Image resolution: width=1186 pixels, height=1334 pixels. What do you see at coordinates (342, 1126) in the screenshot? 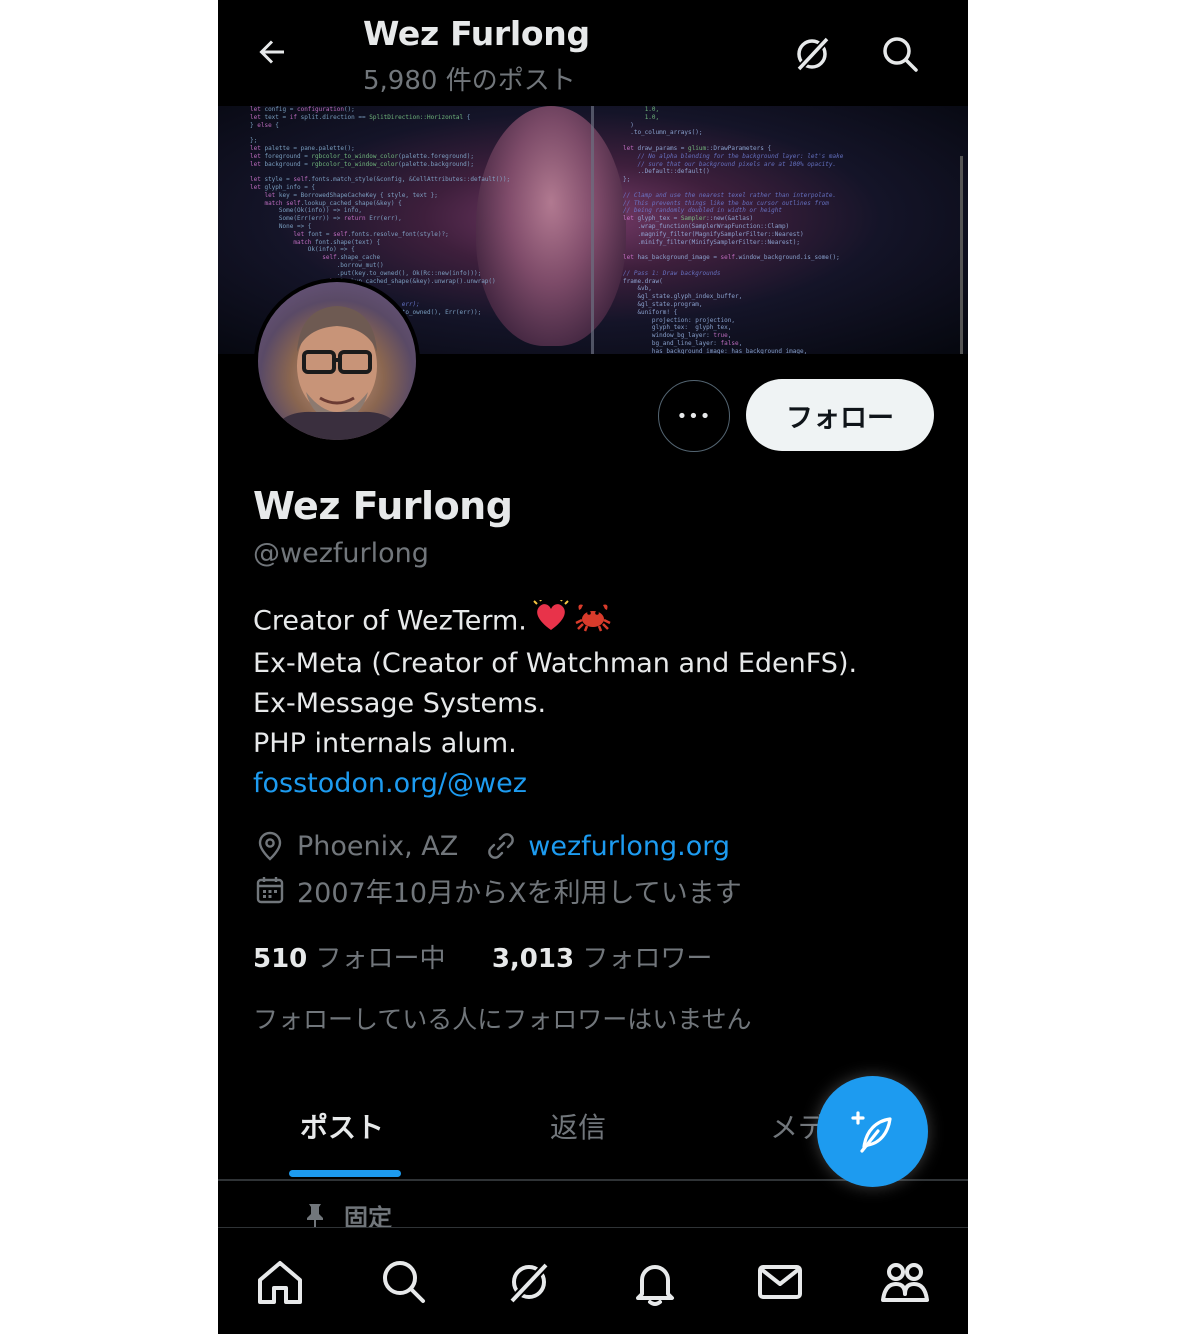
I see `tab-posts: ポスト` at bounding box center [342, 1126].